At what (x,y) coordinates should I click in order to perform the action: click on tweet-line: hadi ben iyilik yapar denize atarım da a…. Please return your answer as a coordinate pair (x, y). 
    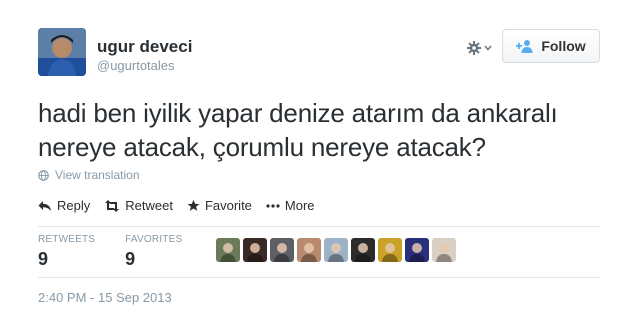
    Looking at the image, I should click on (298, 113).